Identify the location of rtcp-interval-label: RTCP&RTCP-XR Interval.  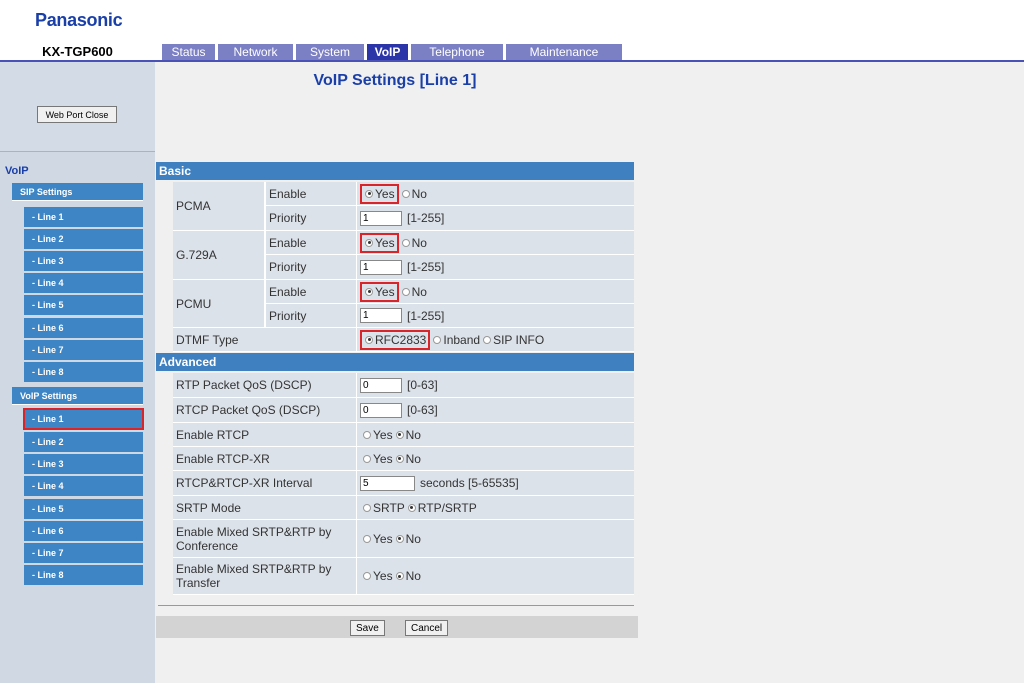
(265, 483).